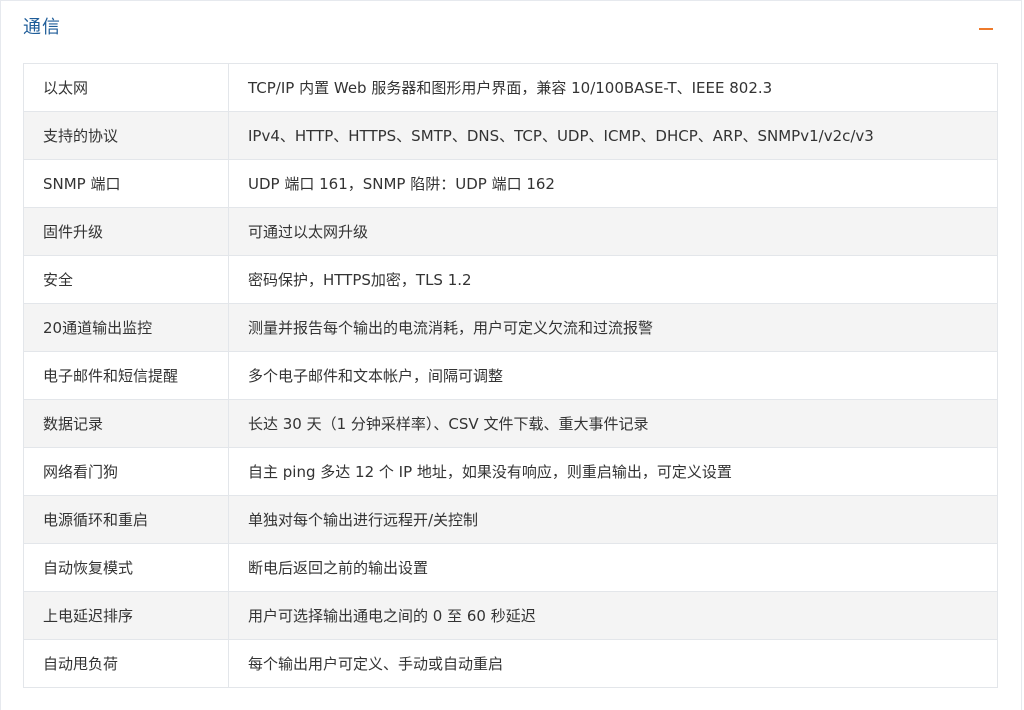  What do you see at coordinates (613, 183) in the screenshot?
I see `spec-value: UDP 端口 161，SNMP 陷阱：UDP 端口 162` at bounding box center [613, 183].